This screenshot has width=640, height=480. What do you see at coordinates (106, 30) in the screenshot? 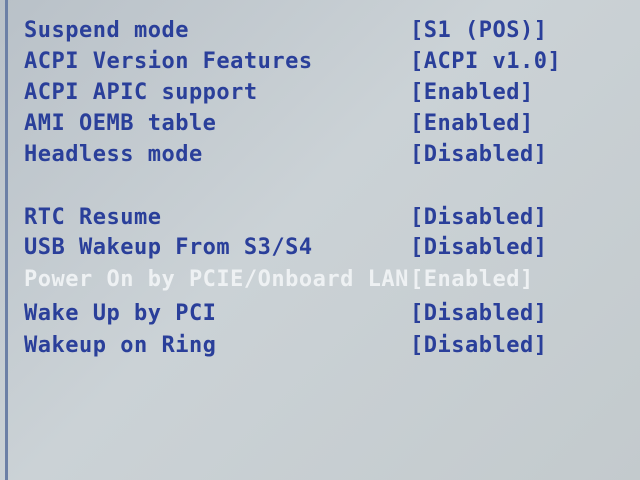
I see `setting-label: Suspend mode` at bounding box center [106, 30].